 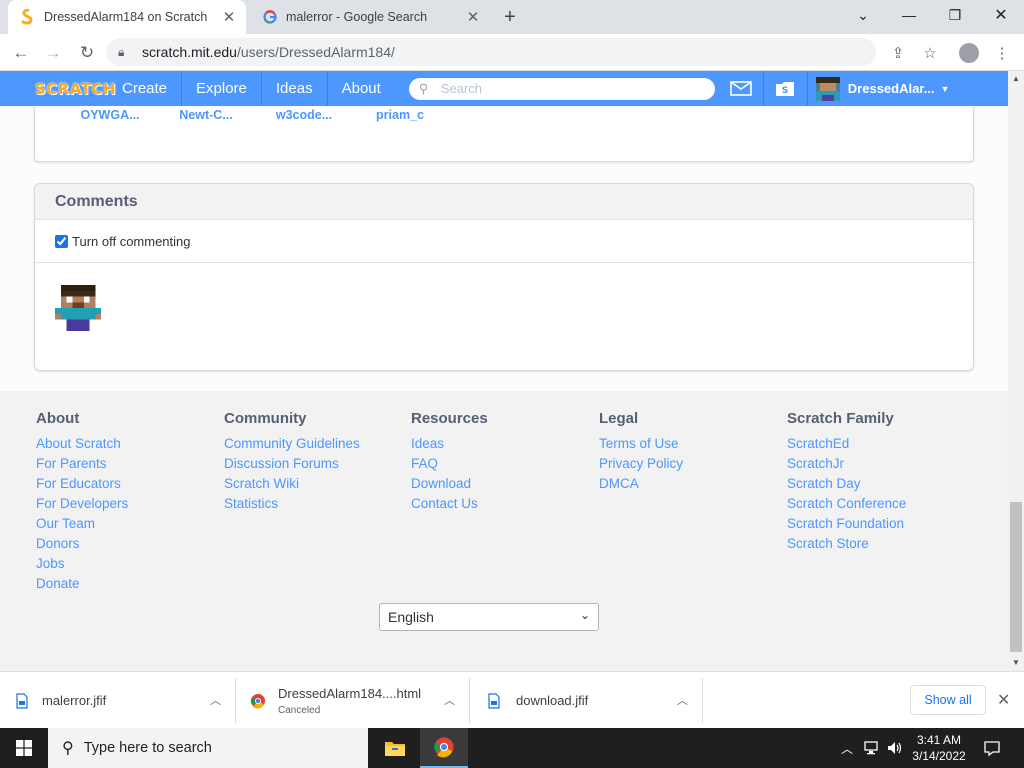 I want to click on footer-link: About Scratch, so click(x=82, y=444).